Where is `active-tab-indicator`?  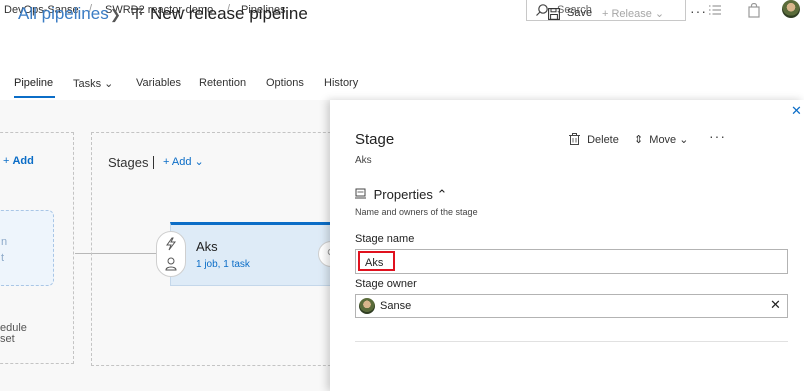 active-tab-indicator is located at coordinates (34, 97).